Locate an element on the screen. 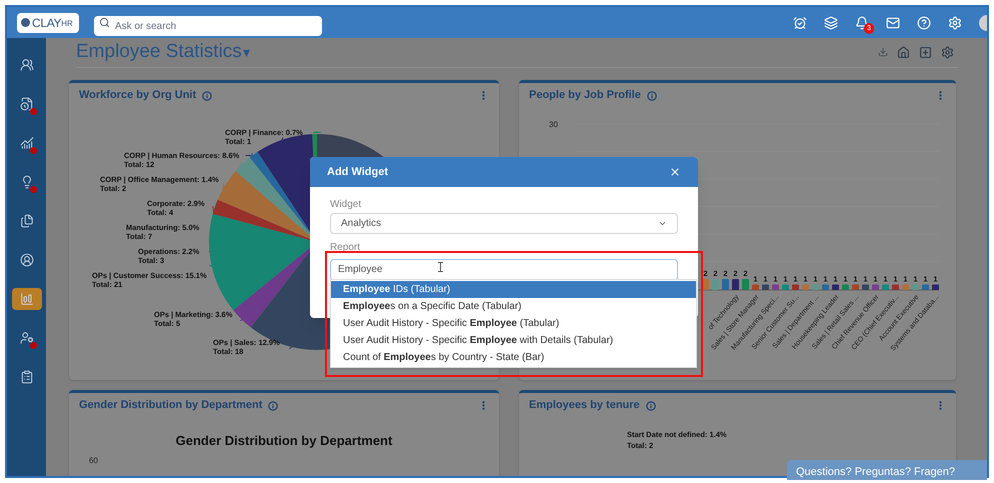 Image resolution: width=994 pixels, height=483 pixels. suggestion-item: Employees on a Specific Date (Tabular) is located at coordinates (513, 306).